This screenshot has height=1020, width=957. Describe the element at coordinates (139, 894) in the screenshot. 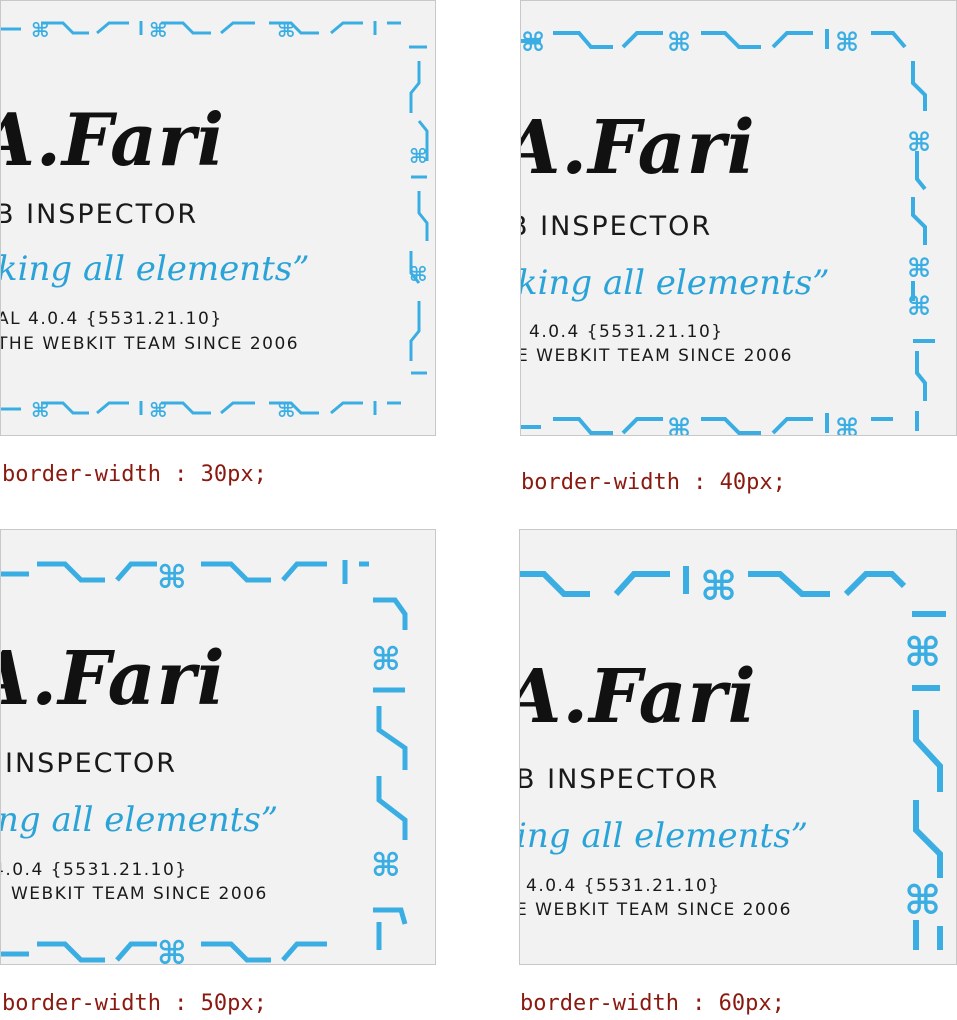

I see `card-team: WEBKIT TEAM SINCE 2006` at that location.